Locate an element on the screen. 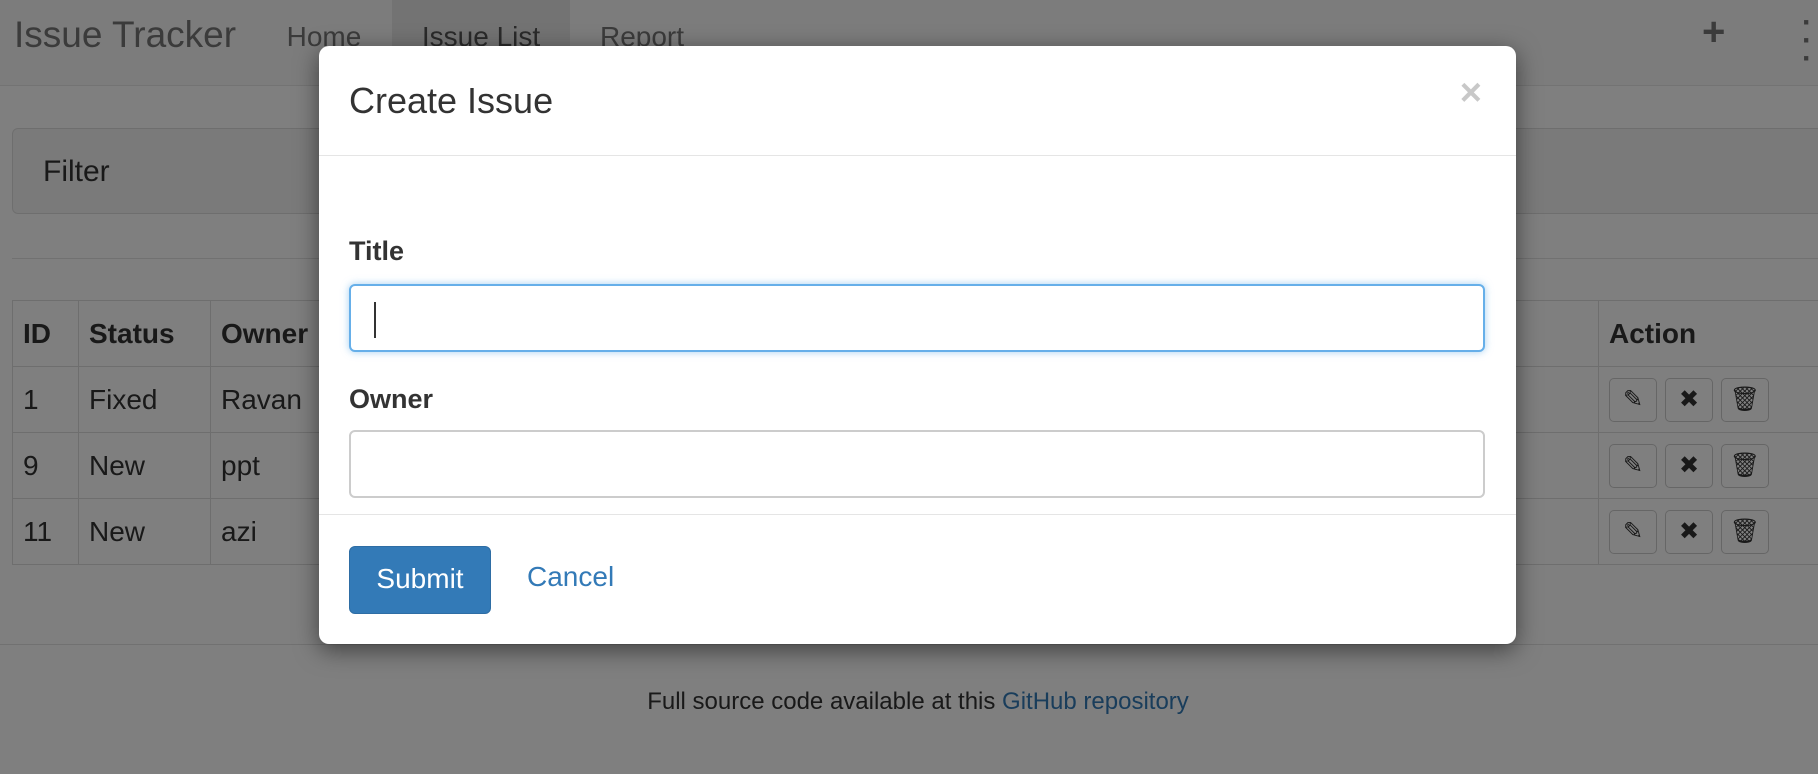 This screenshot has width=1818, height=774. modal-title: Create Issue is located at coordinates (451, 100).